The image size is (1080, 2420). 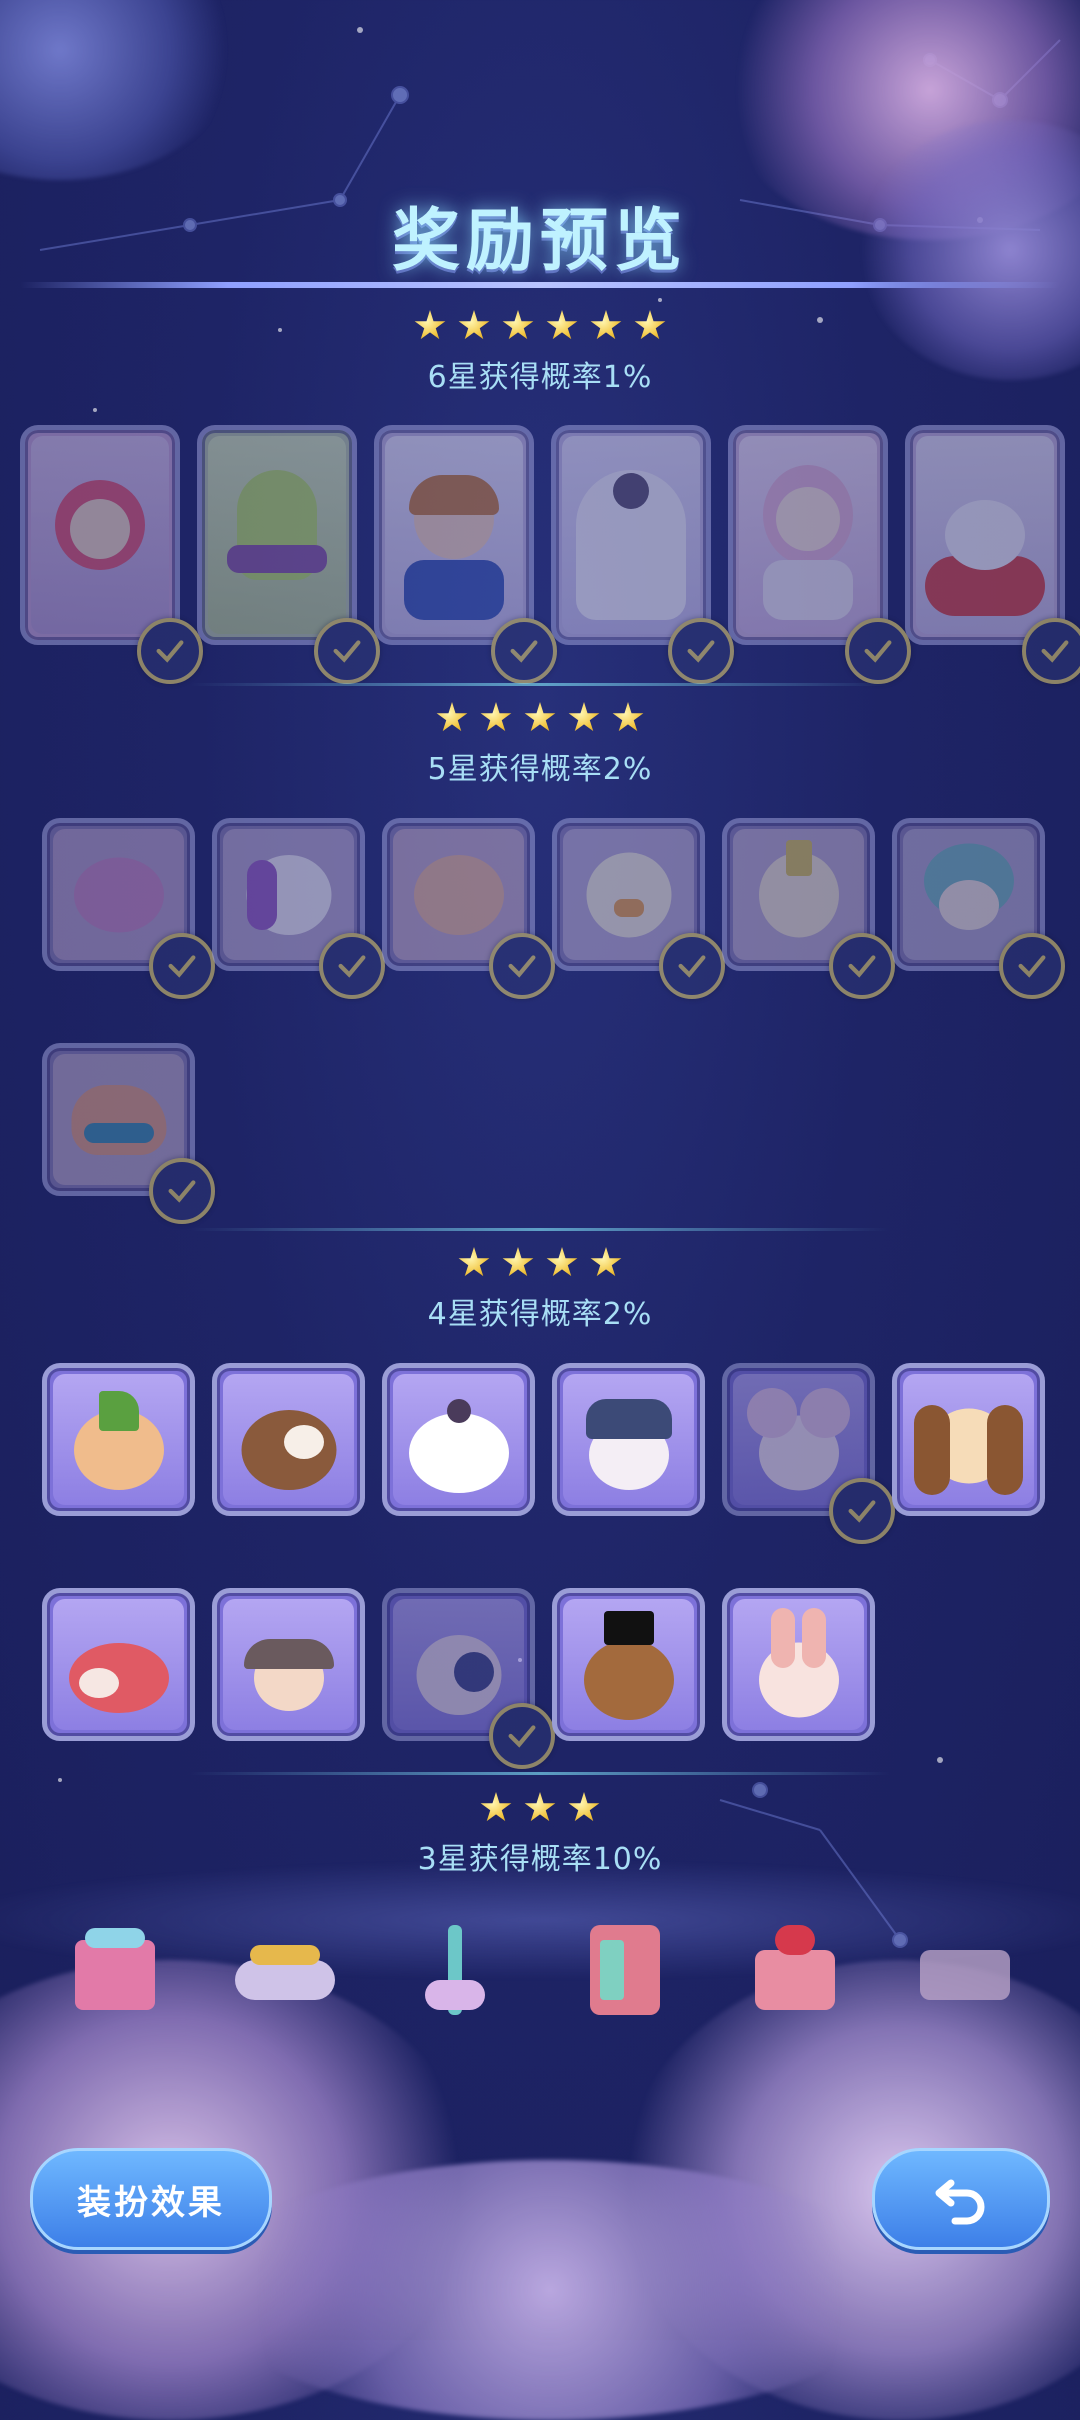 I want to click on tier-3-stars, so click(x=540, y=1808).